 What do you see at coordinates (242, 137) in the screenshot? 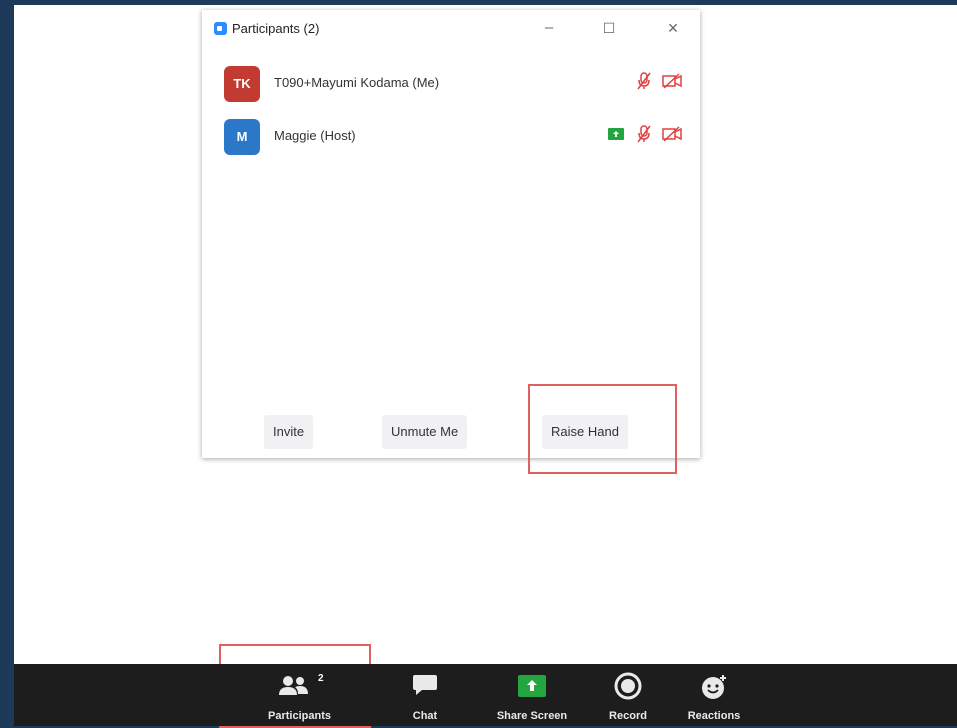
I see `avatar: M` at bounding box center [242, 137].